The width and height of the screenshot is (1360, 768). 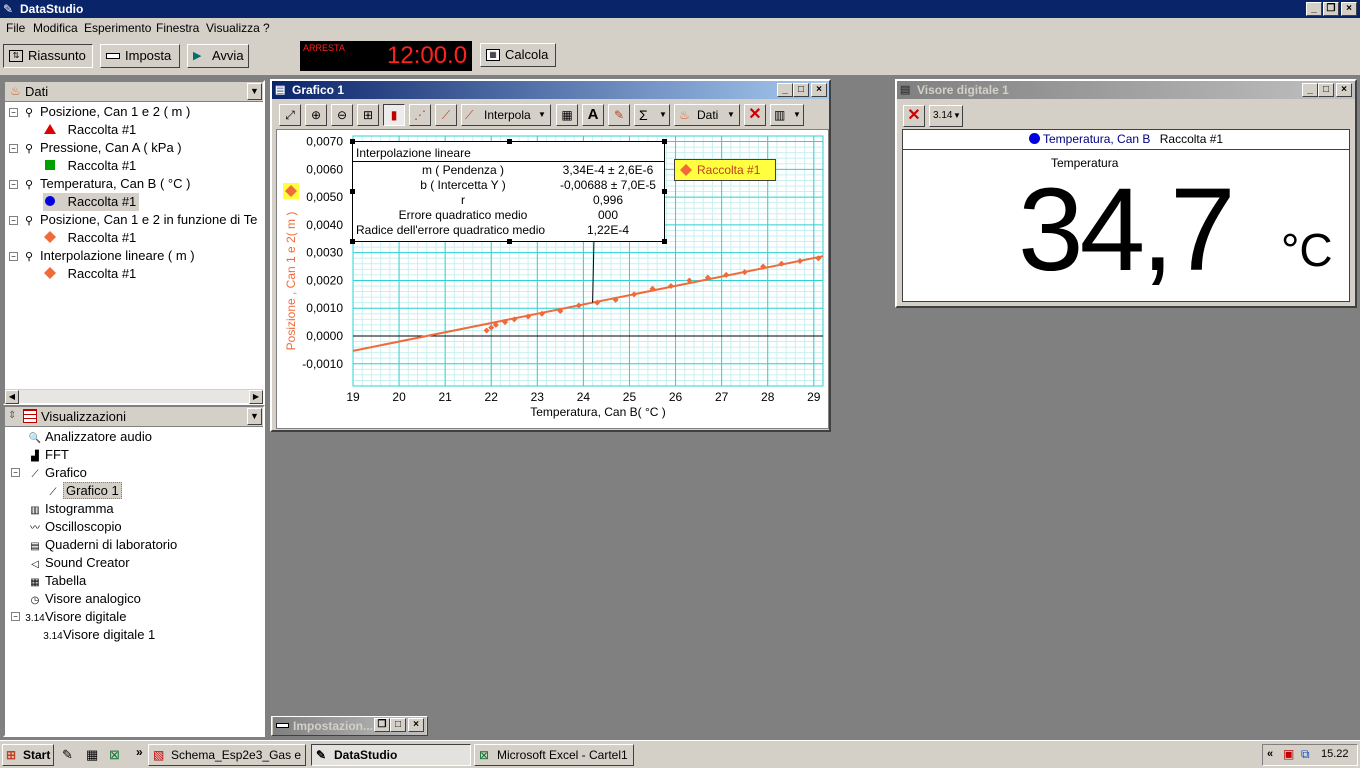 What do you see at coordinates (77, 563) in the screenshot?
I see `view-item: ◁ Sound Creator` at bounding box center [77, 563].